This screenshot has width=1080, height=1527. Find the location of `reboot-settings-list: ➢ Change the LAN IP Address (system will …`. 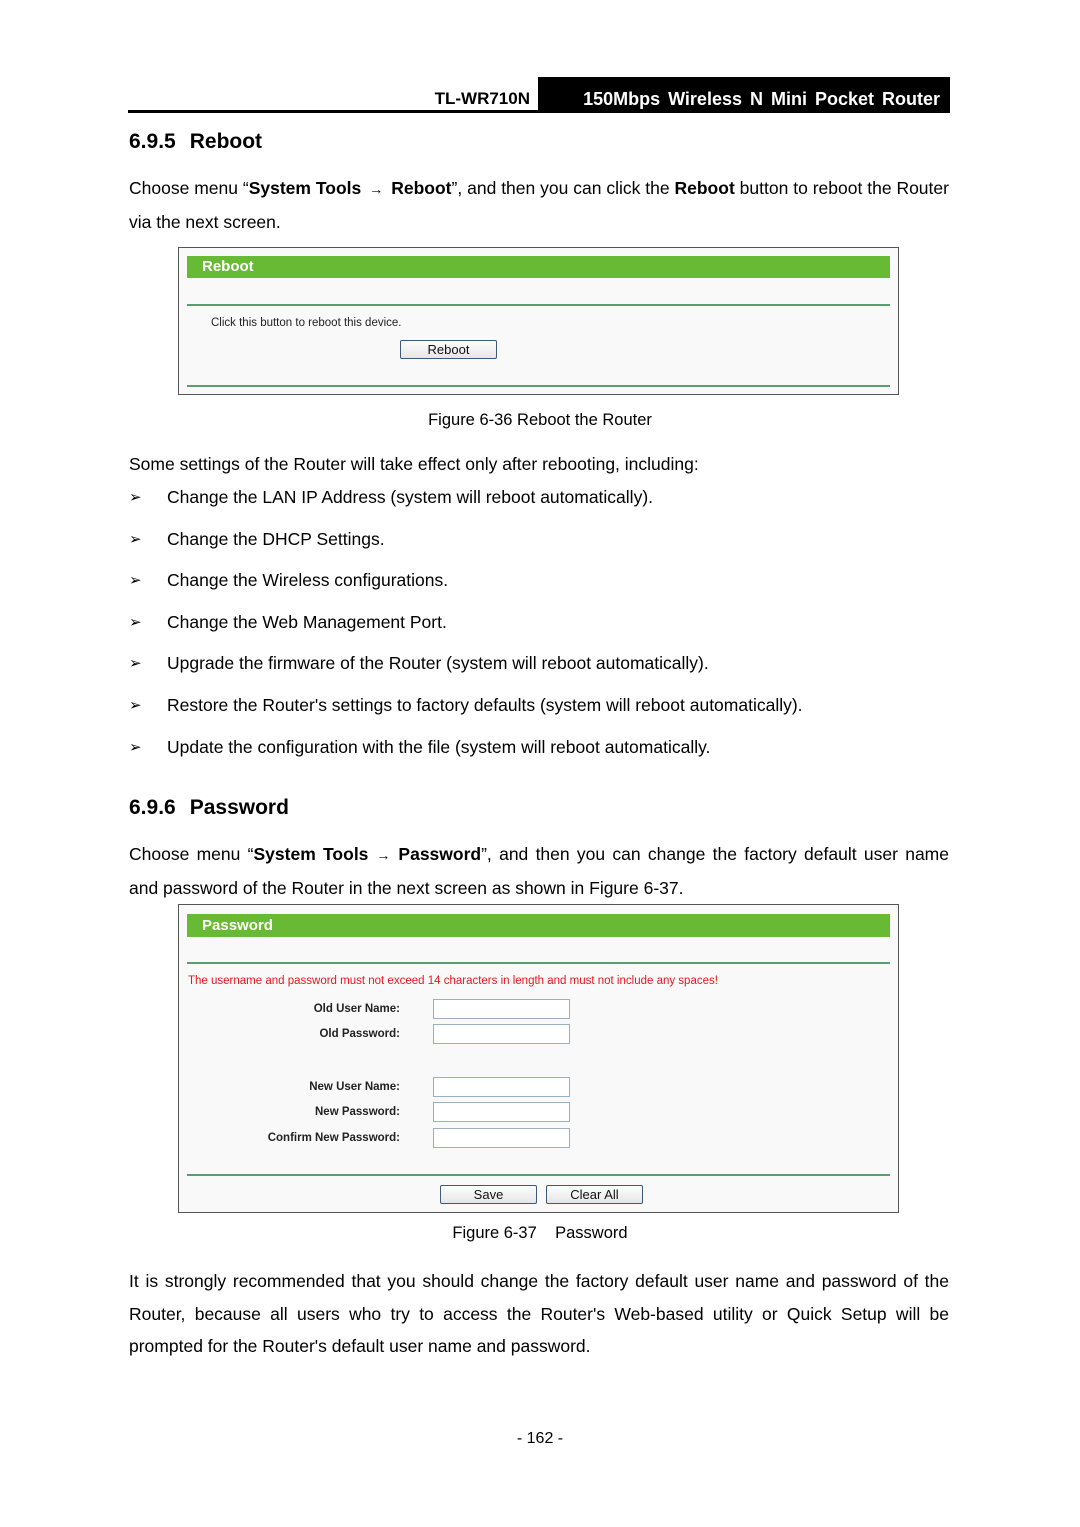

reboot-settings-list: ➢ Change the LAN IP Address (system will … is located at coordinates (466, 632).